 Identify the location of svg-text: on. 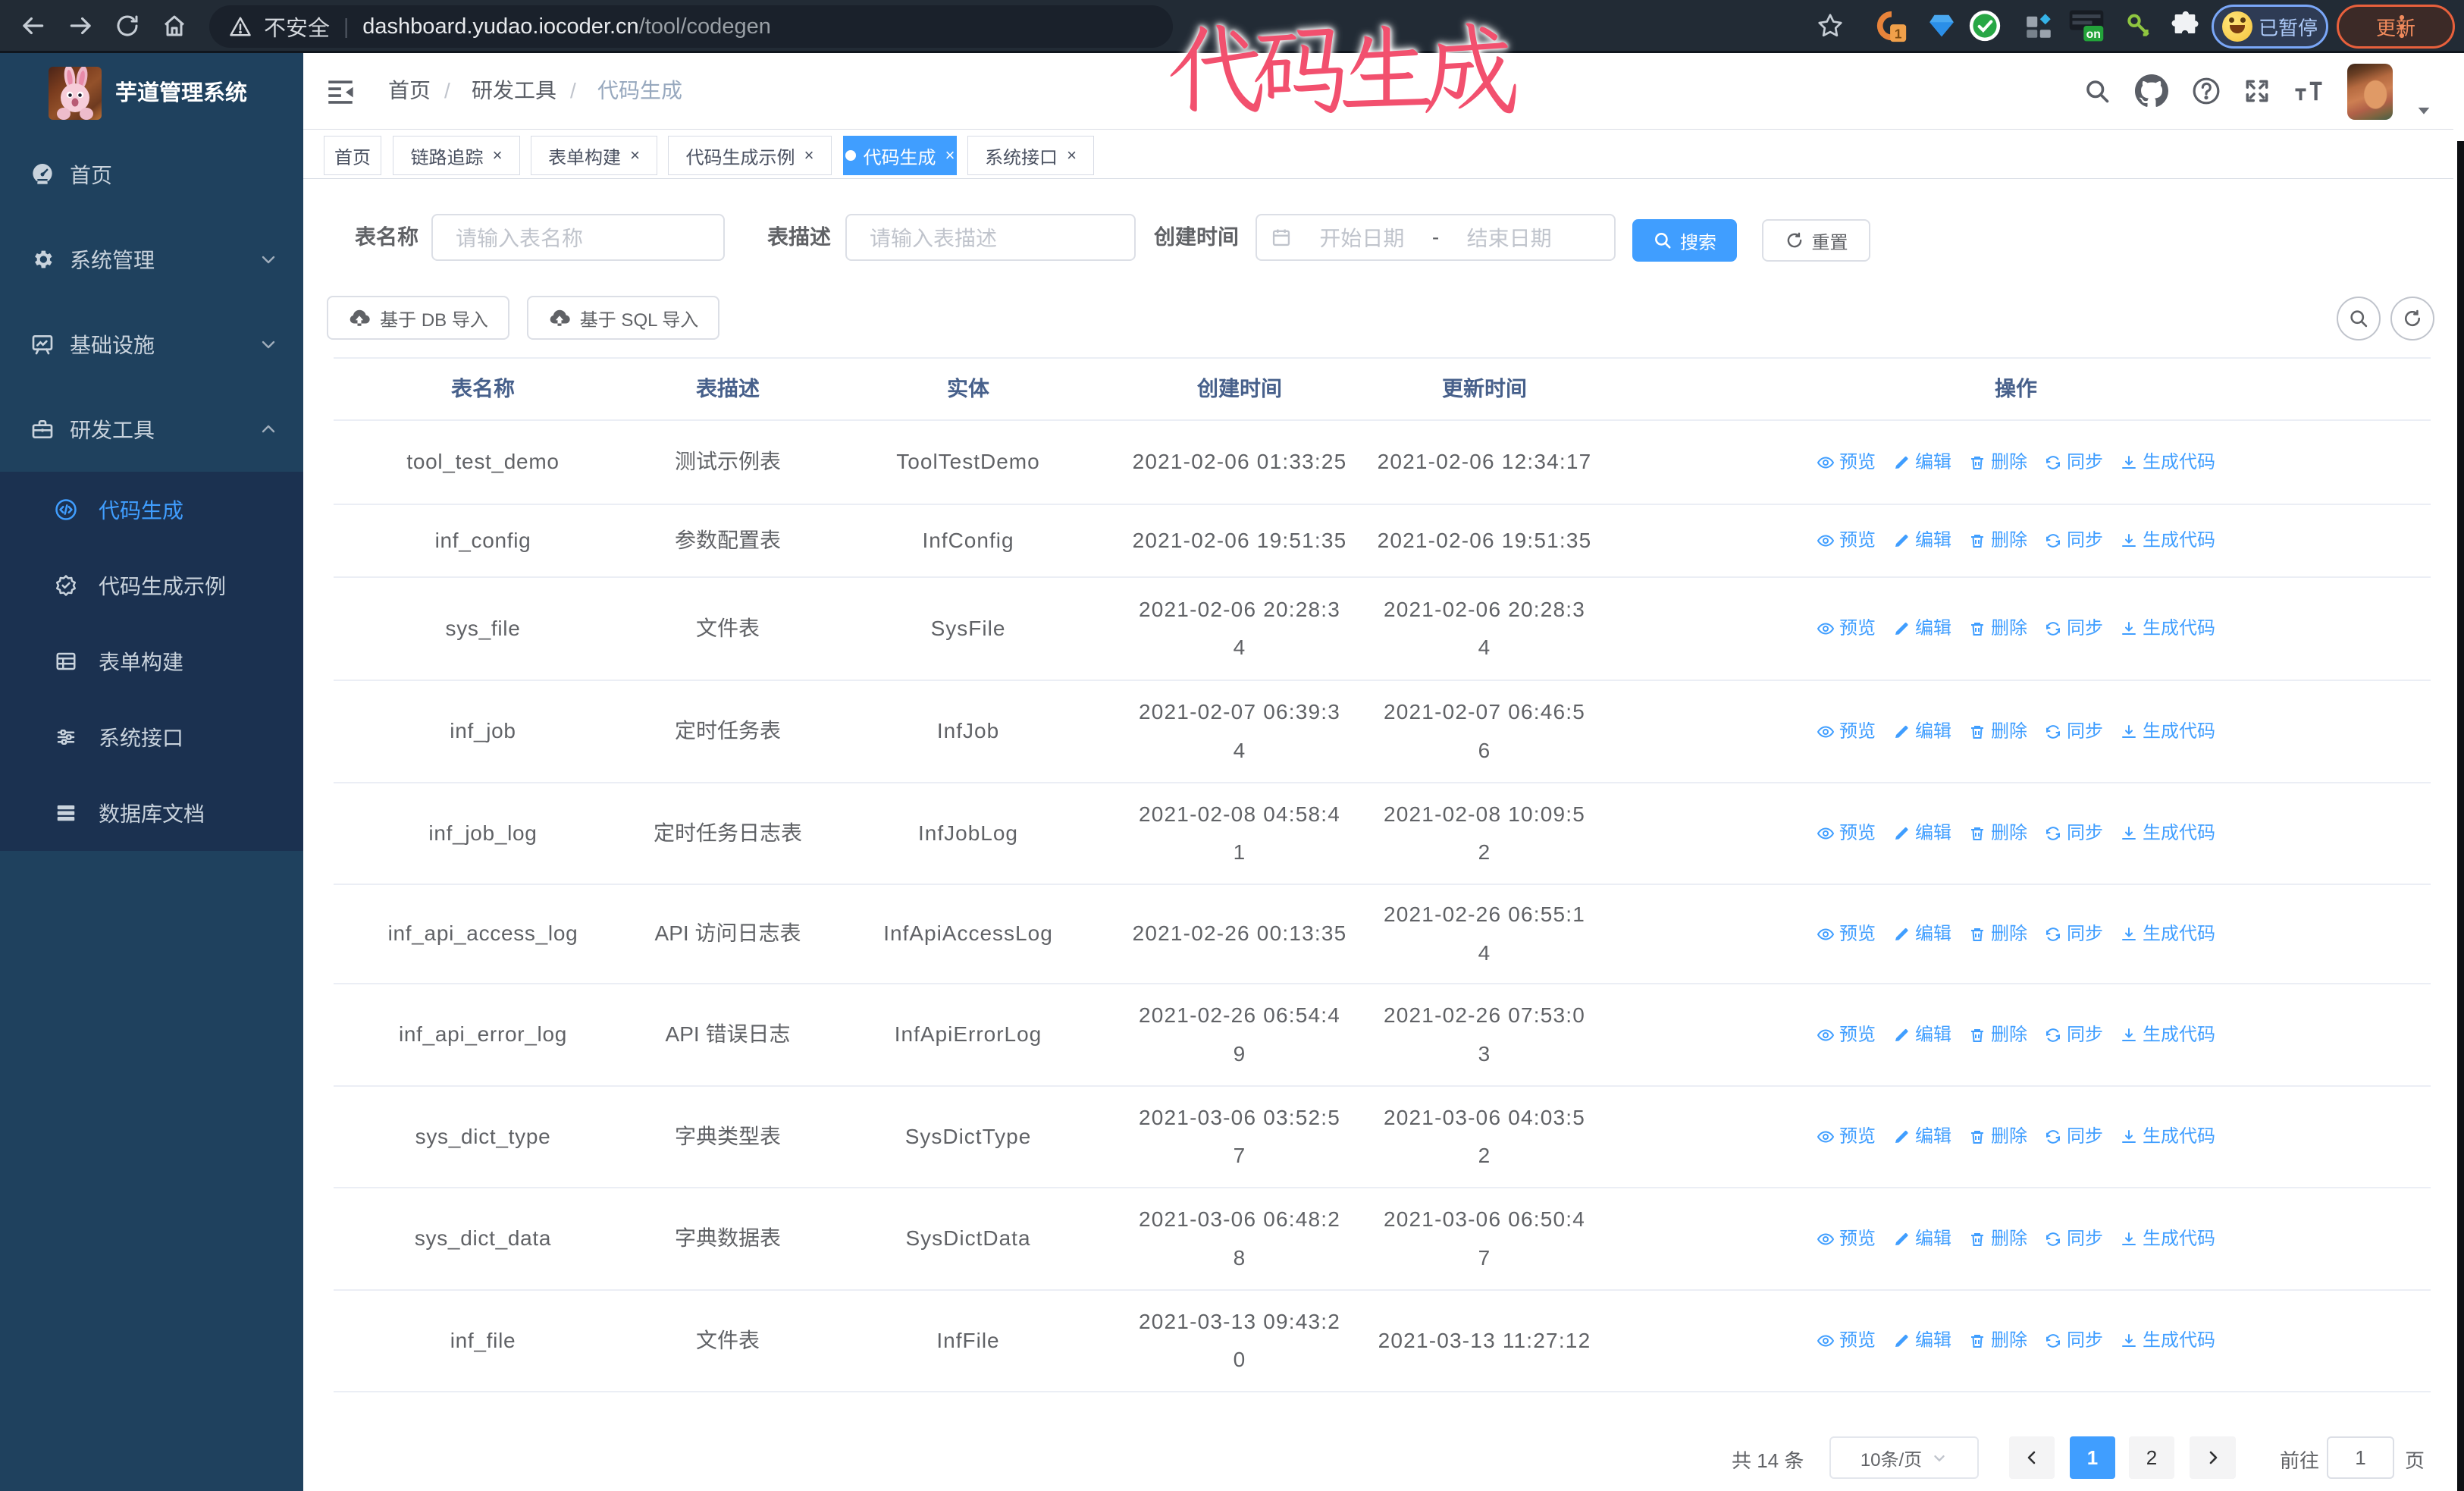
(2093, 33).